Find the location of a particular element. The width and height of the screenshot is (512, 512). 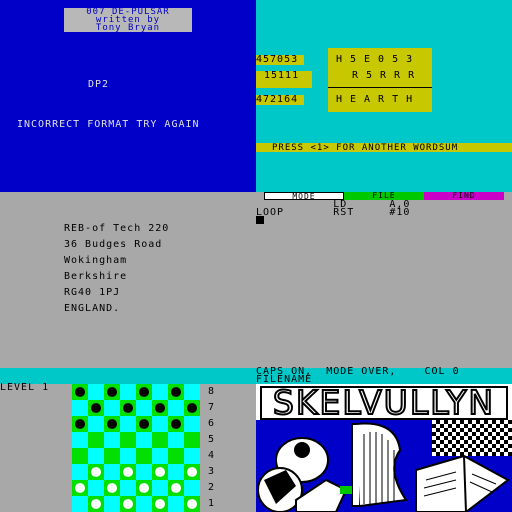

author-name: Tony Bryan is located at coordinates (128, 28).